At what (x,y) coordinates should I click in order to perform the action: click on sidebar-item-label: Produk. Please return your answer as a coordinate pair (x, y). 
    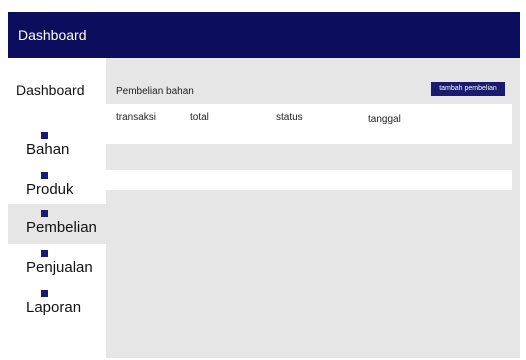
    Looking at the image, I should click on (50, 189).